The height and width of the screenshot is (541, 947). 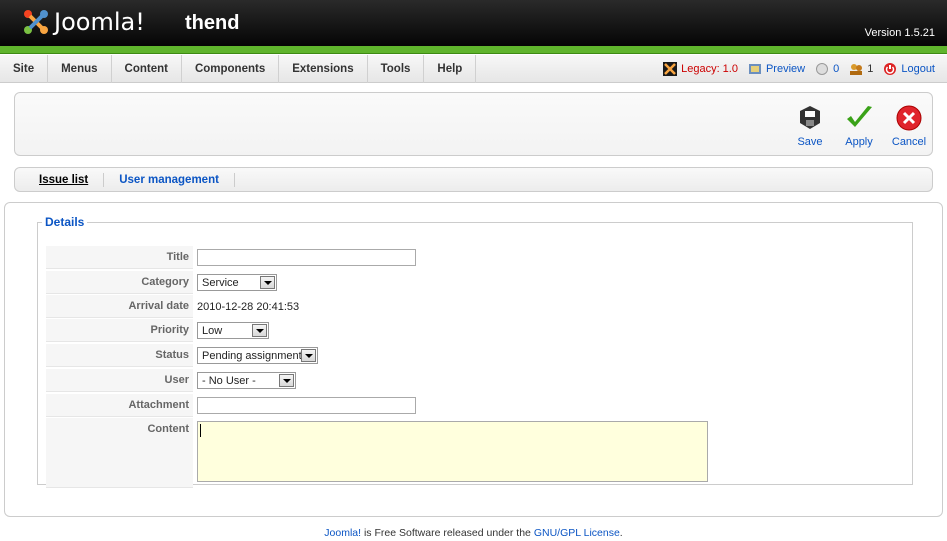 What do you see at coordinates (447, 533) in the screenshot?
I see `footer-text: is Free Software released under the` at bounding box center [447, 533].